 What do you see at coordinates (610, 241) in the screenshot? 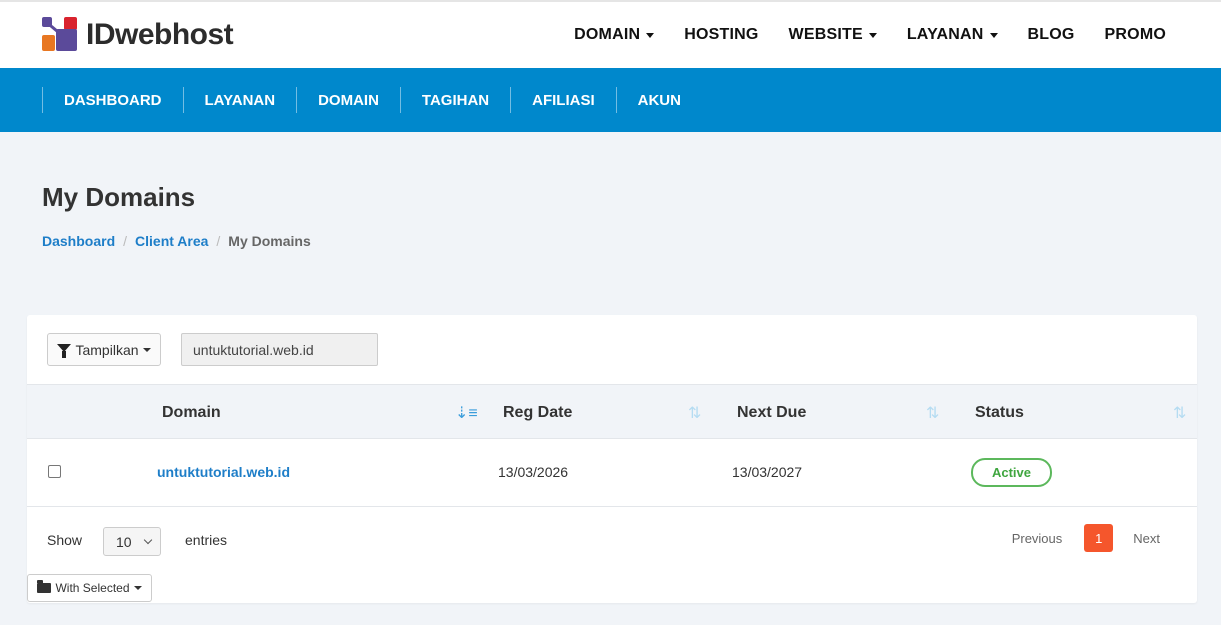
I see `breadcrumb: Dashboard / Client Area / My Domains` at bounding box center [610, 241].